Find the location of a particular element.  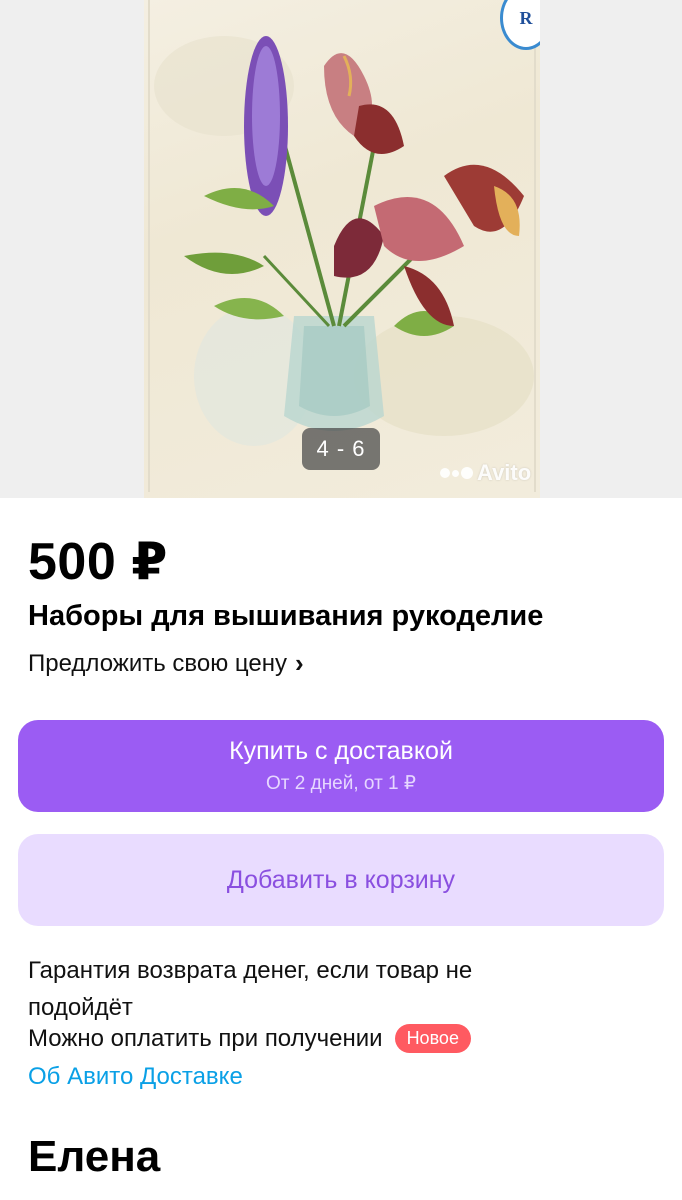

chevron-right-icon: › is located at coordinates (299, 663).